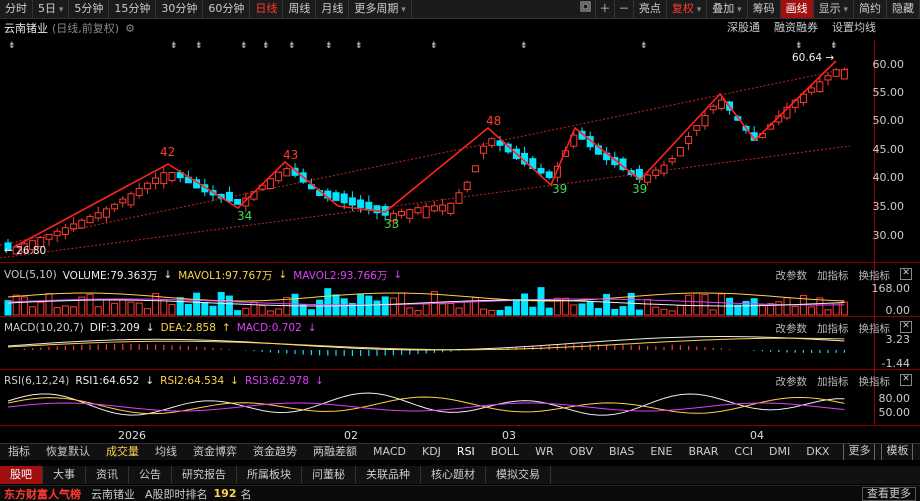 The width and height of the screenshot is (920, 501). What do you see at coordinates (460, 493) in the screenshot?
I see `popularity-status-bar: 东方财富人气榜 云南锗业 A股即时排名 192 名 查看更多` at bounding box center [460, 493].